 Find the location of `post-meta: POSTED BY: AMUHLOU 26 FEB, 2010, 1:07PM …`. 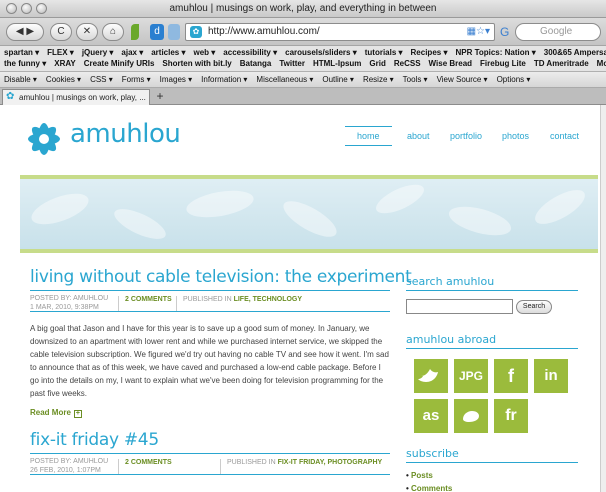

post-meta: POSTED BY: AMUHLOU 26 FEB, 2010, 1:07PM … is located at coordinates (210, 464).